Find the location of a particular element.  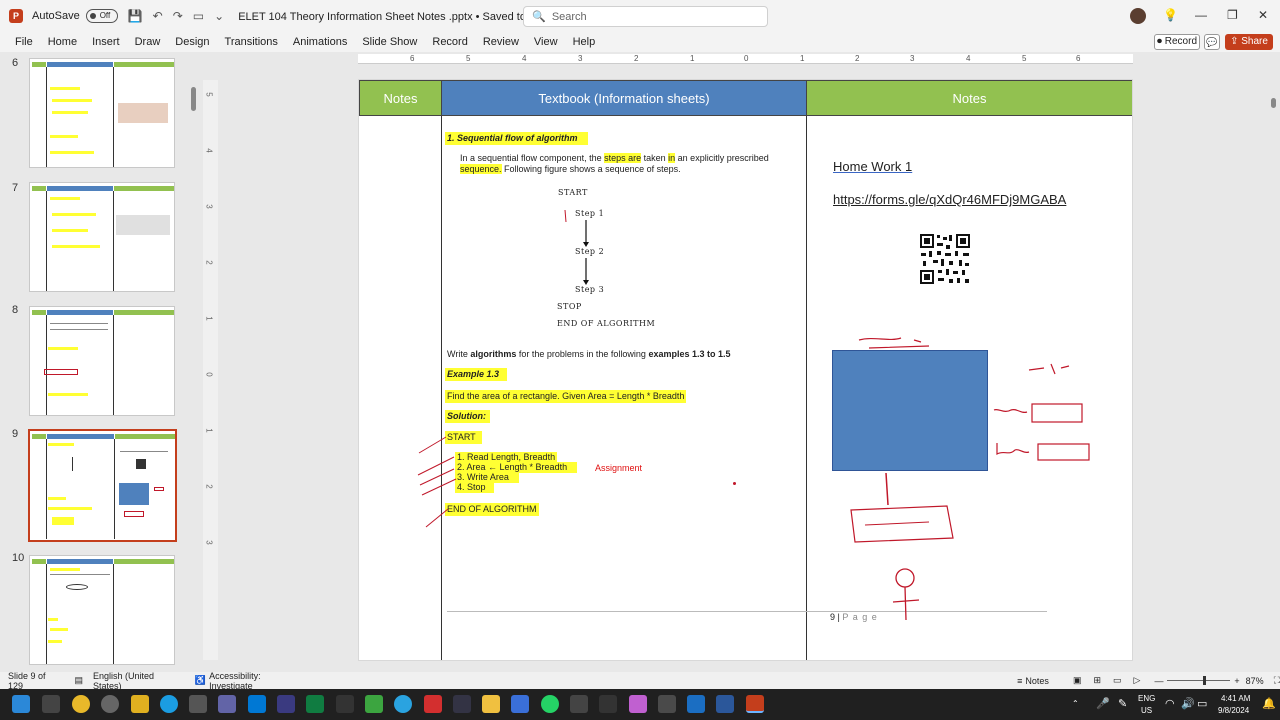

tab-draw: Draw is located at coordinates (148, 42).